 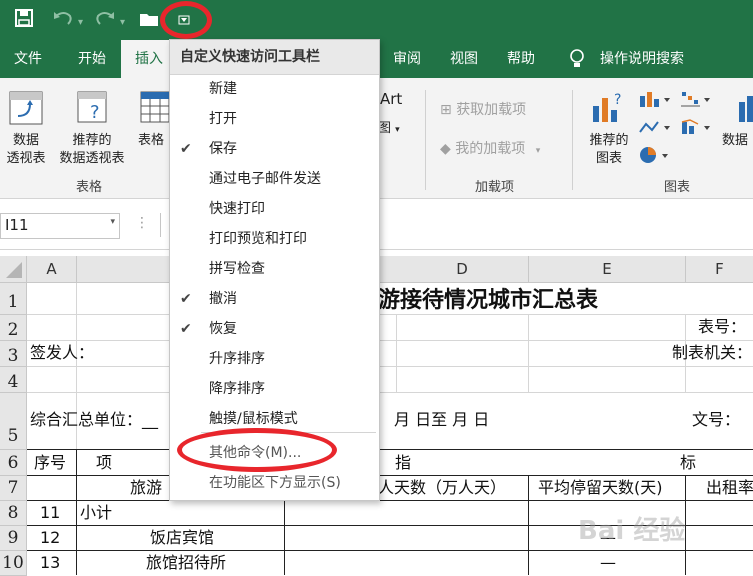 What do you see at coordinates (407, 59) in the screenshot?
I see `tab-review: 审阅` at bounding box center [407, 59].